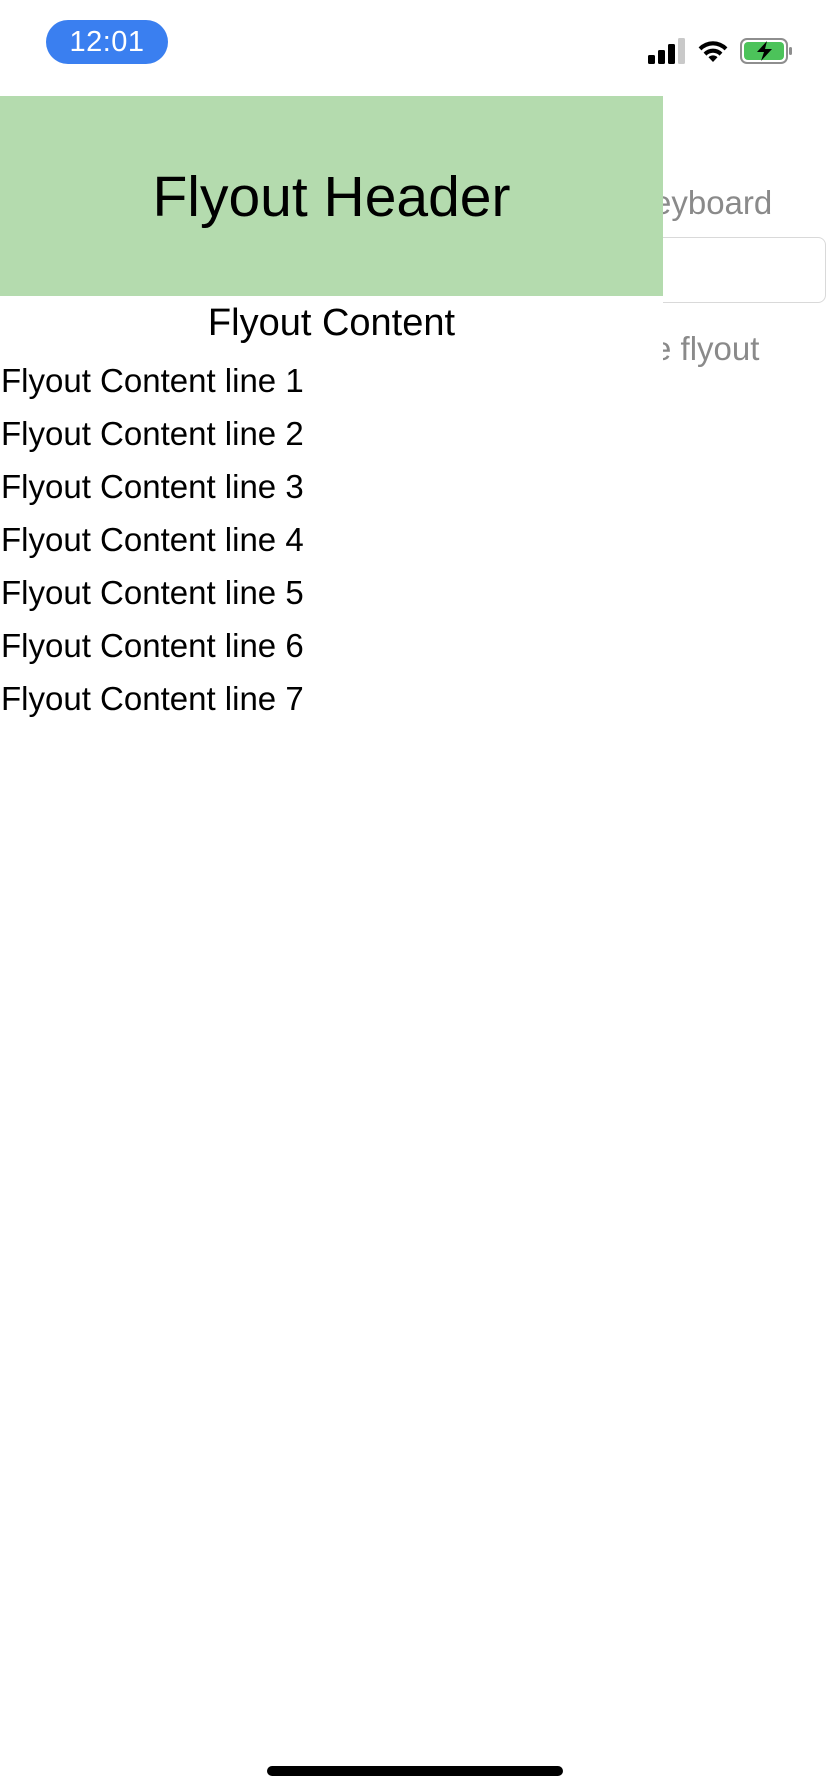 This screenshot has height=1792, width=828. Describe the element at coordinates (152, 645) in the screenshot. I see `flyout-content-line: Flyout Content line 6` at that location.